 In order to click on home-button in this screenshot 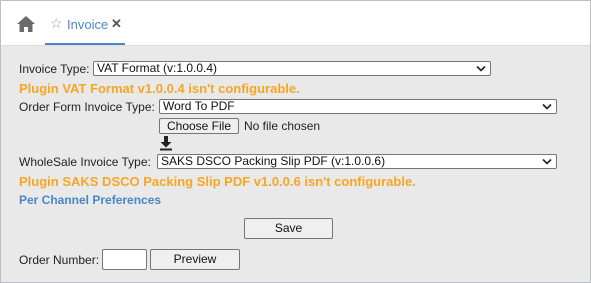, I will do `click(26, 24)`.